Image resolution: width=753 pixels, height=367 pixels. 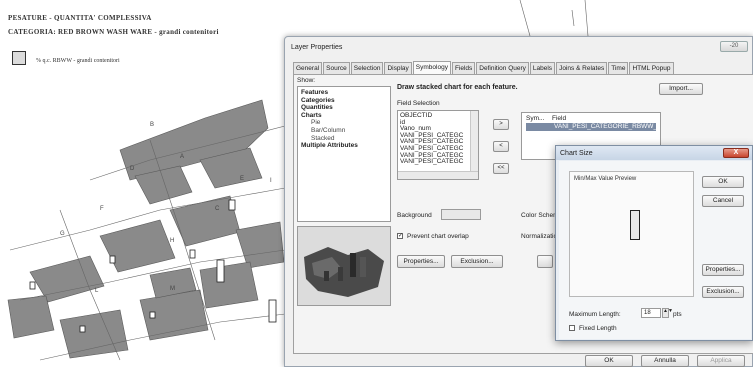 What do you see at coordinates (605, 179) in the screenshot?
I see `preview-label: Min/Max Value Preview` at bounding box center [605, 179].